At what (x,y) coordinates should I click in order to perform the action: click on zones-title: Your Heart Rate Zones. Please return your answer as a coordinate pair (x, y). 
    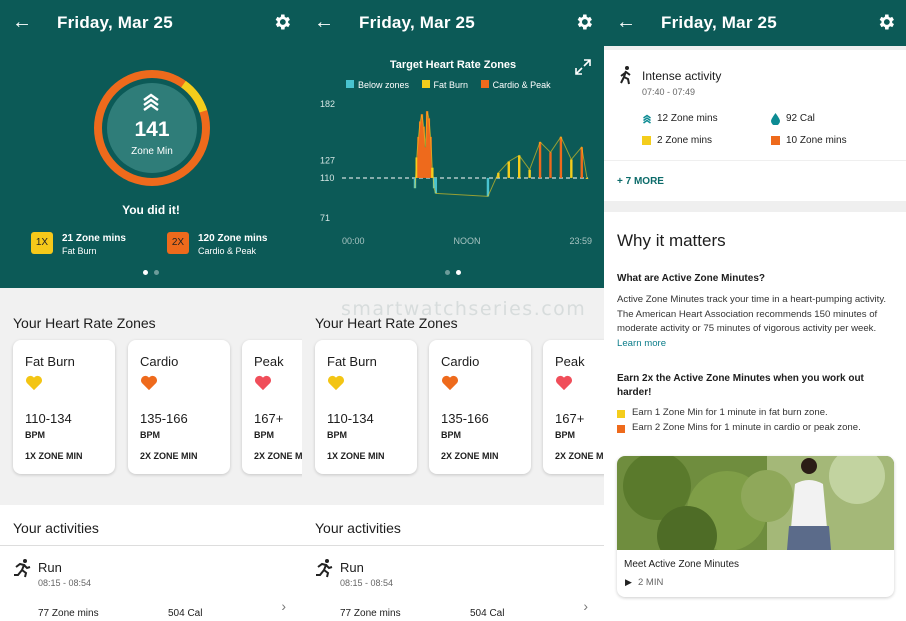
    Looking at the image, I should click on (84, 323).